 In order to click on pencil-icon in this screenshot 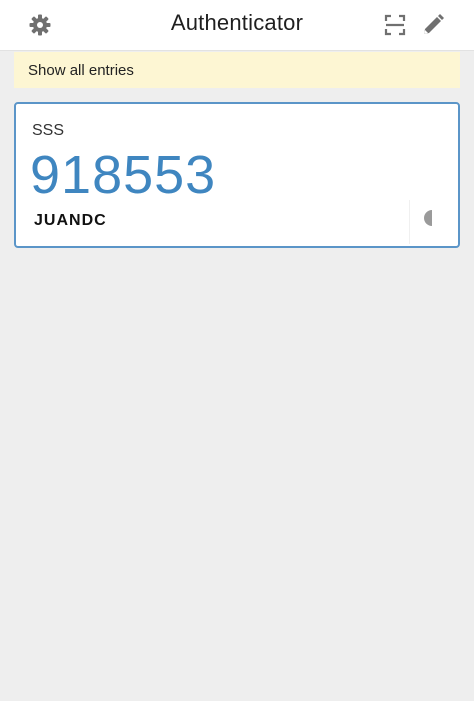, I will do `click(434, 24)`.